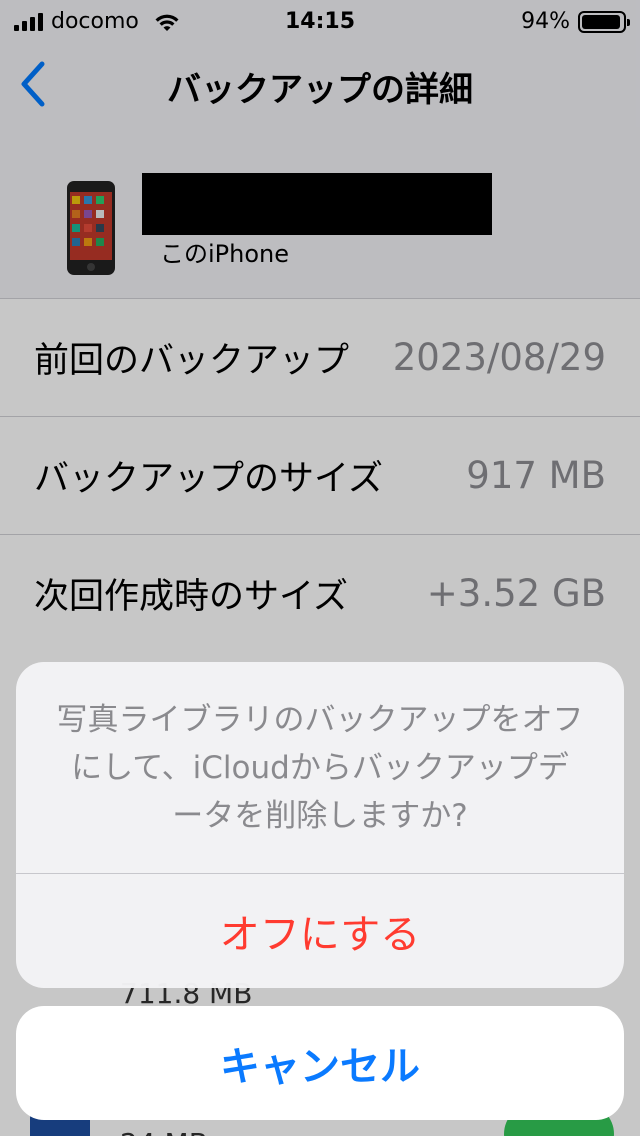  What do you see at coordinates (320, 931) in the screenshot?
I see `turn-off-button: オフにする` at bounding box center [320, 931].